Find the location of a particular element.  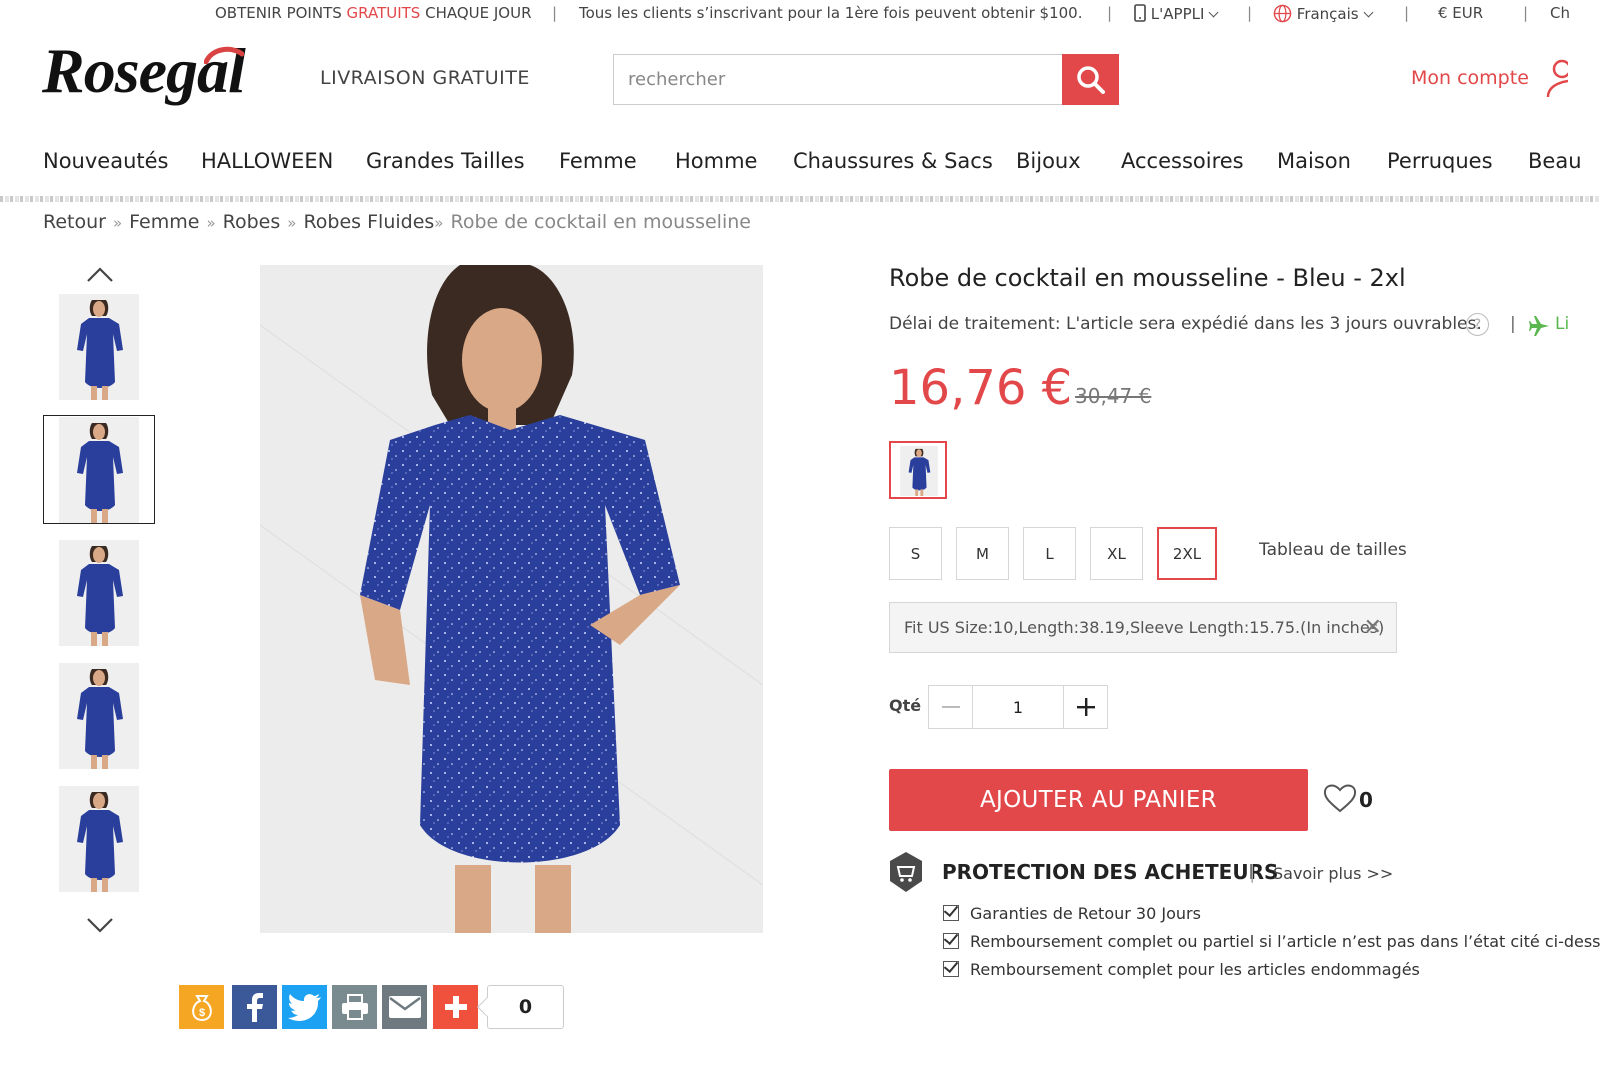

globe-icon is located at coordinates (1282, 13).